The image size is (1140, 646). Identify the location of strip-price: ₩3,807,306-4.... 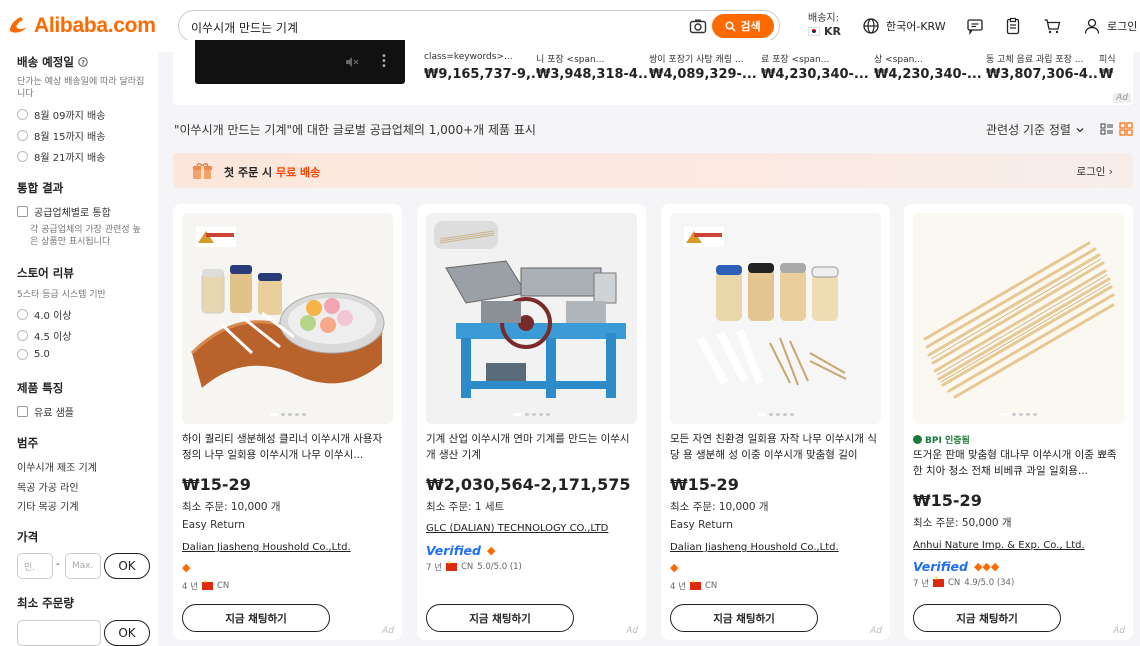
(1042, 74).